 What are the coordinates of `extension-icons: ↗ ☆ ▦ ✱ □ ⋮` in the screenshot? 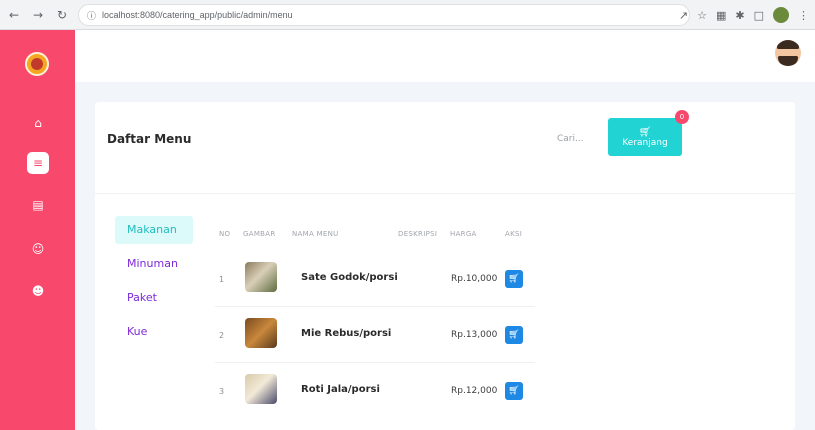 It's located at (744, 15).